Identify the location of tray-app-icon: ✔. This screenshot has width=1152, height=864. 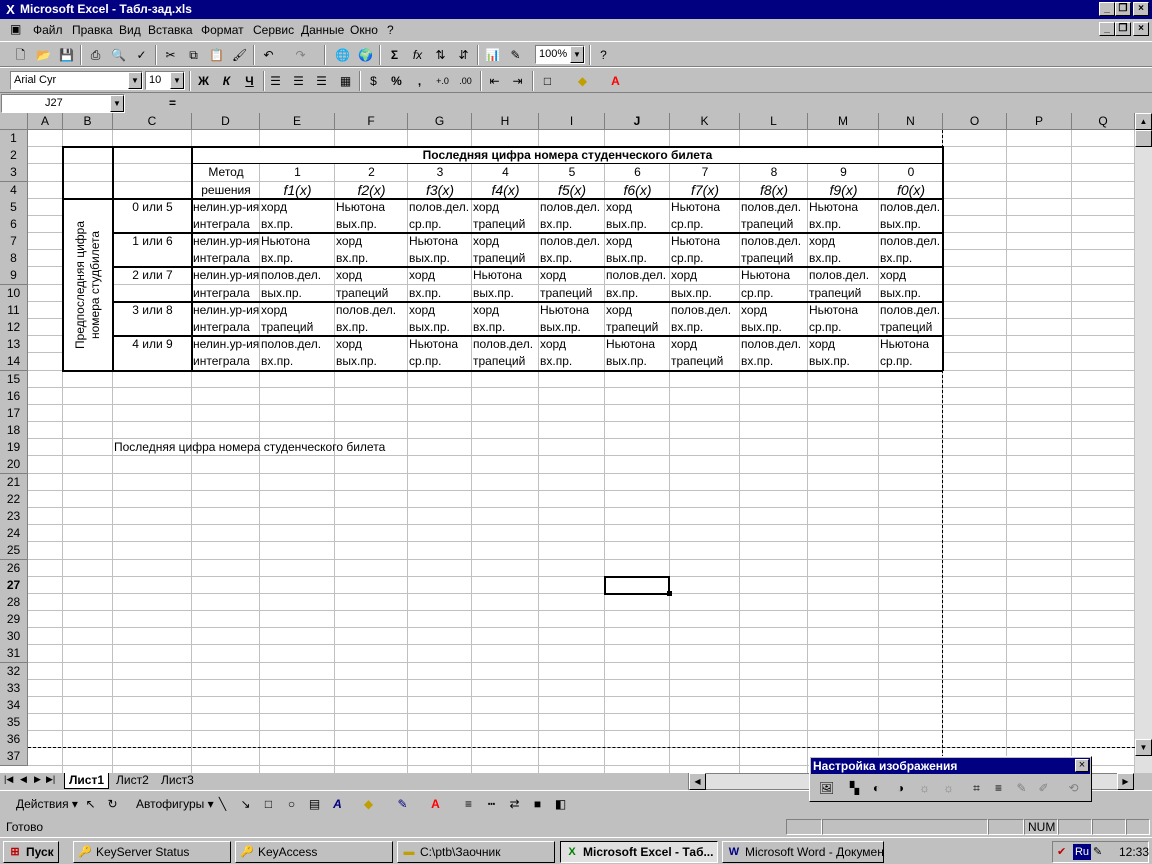
(1061, 851).